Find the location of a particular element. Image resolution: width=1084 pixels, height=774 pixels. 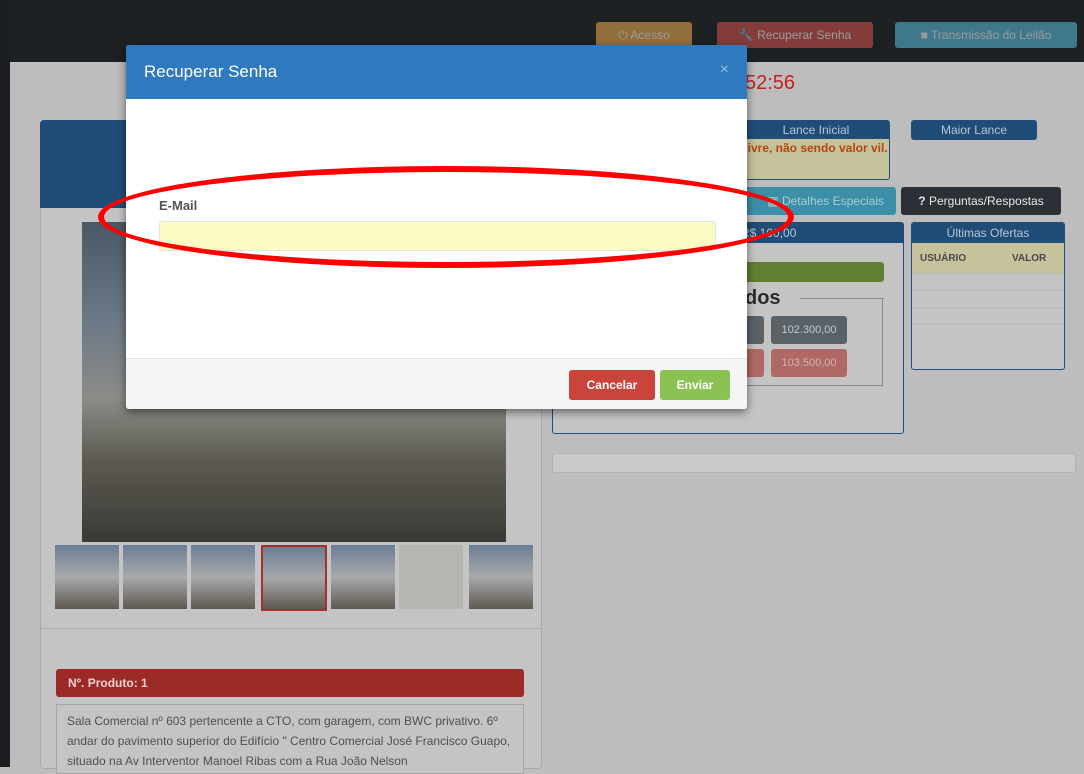

power-icon: ⏻ is located at coordinates (624, 35).